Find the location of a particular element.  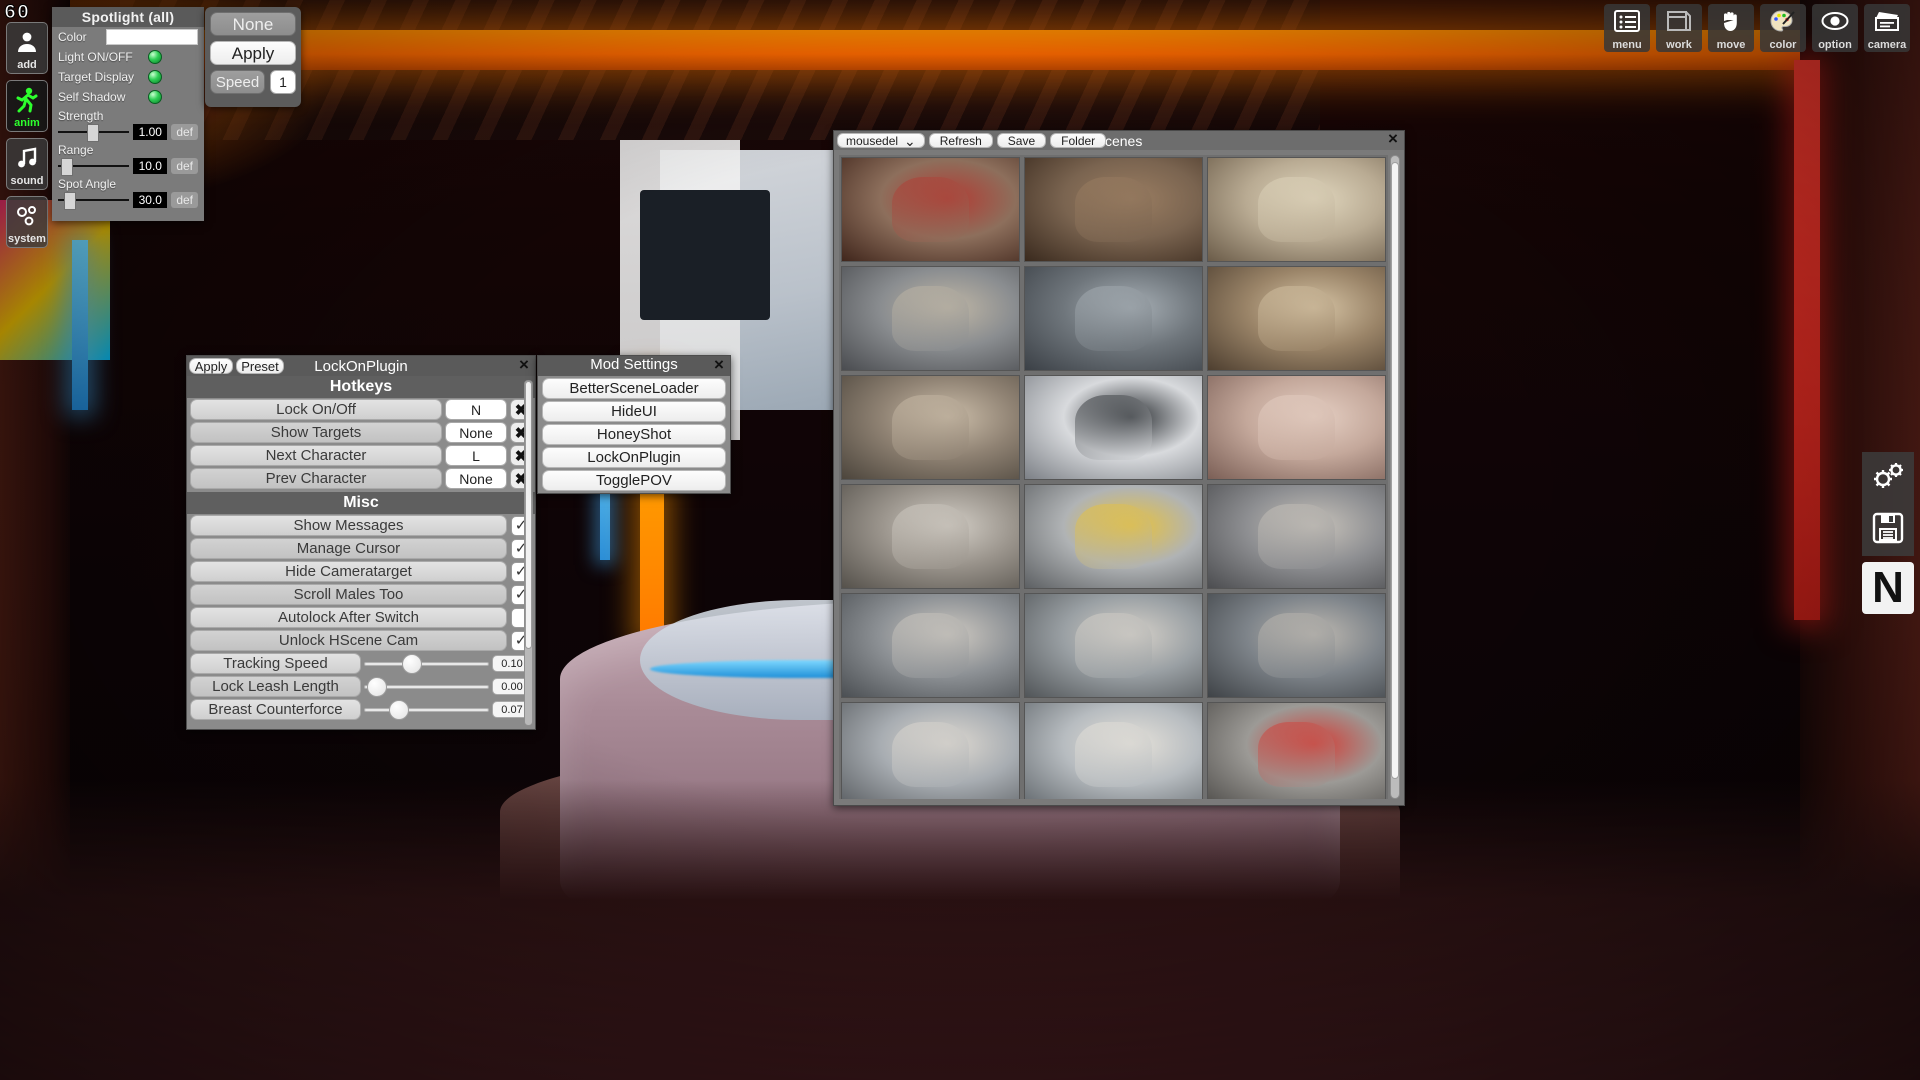

lockon-vertical-scrollbar is located at coordinates (528, 553).